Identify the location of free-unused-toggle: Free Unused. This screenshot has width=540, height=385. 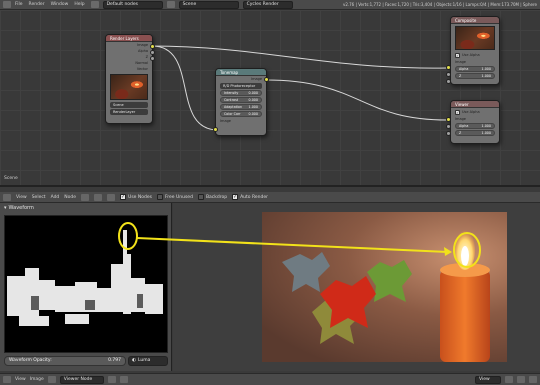
(174, 197).